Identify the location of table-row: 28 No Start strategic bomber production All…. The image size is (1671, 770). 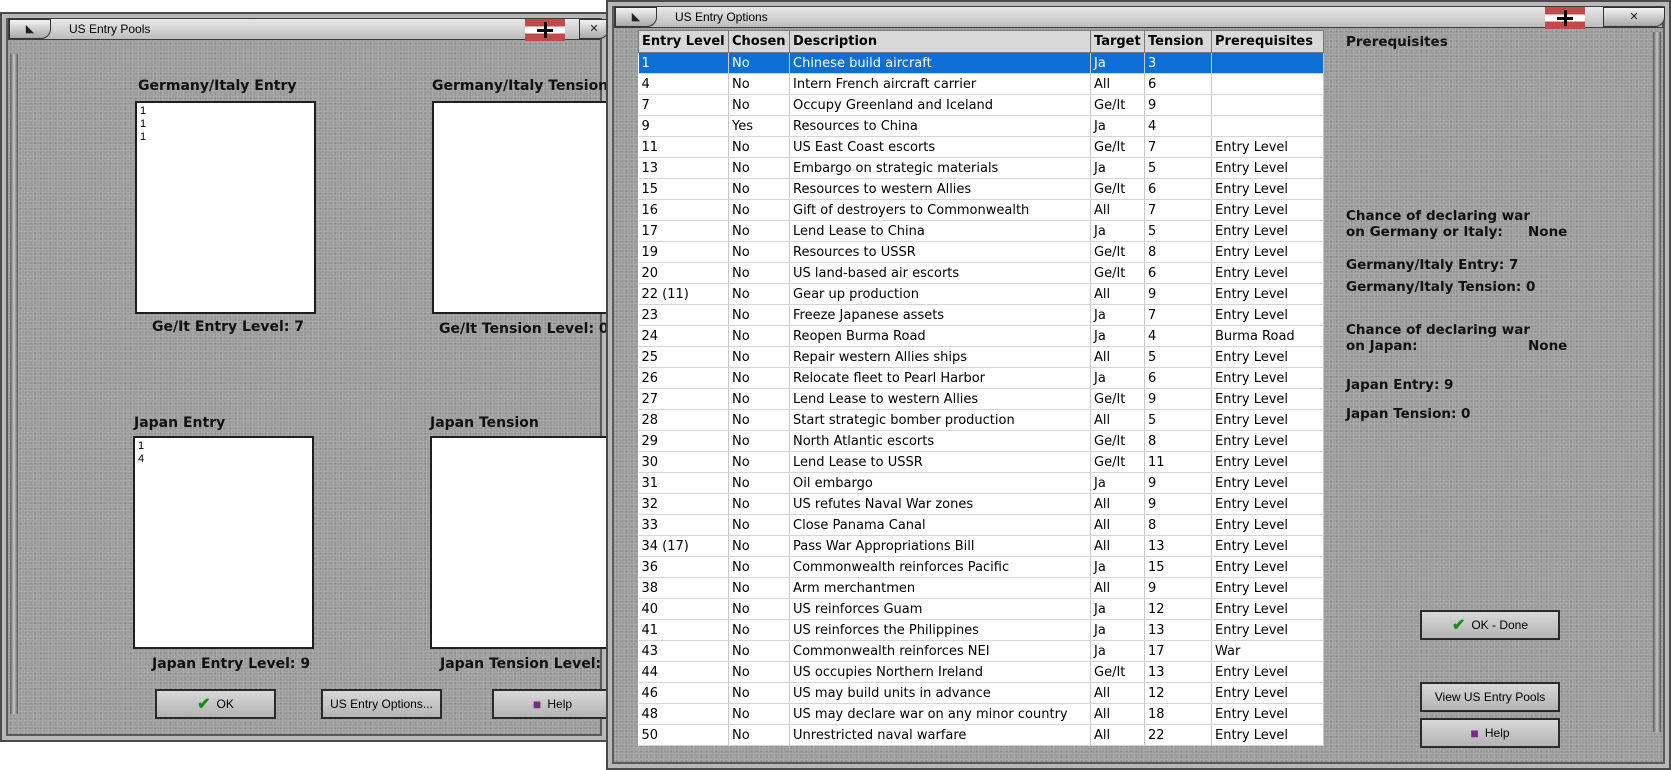
(981, 420).